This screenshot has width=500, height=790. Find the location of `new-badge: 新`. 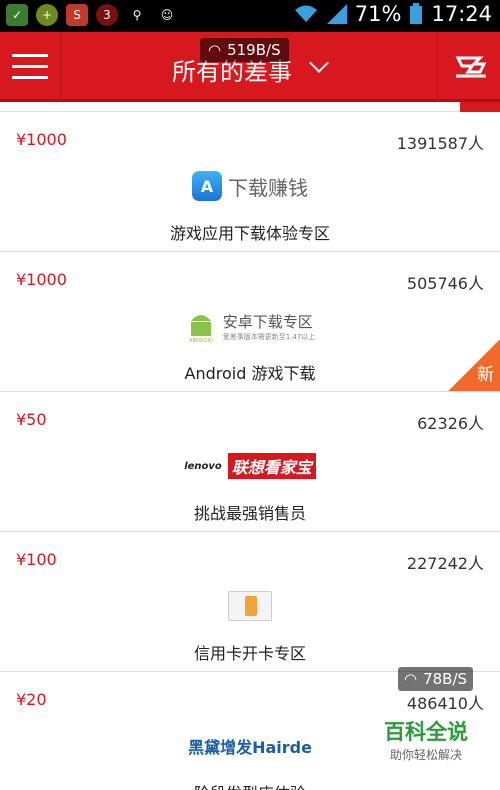

new-badge: 新 is located at coordinates (474, 365).